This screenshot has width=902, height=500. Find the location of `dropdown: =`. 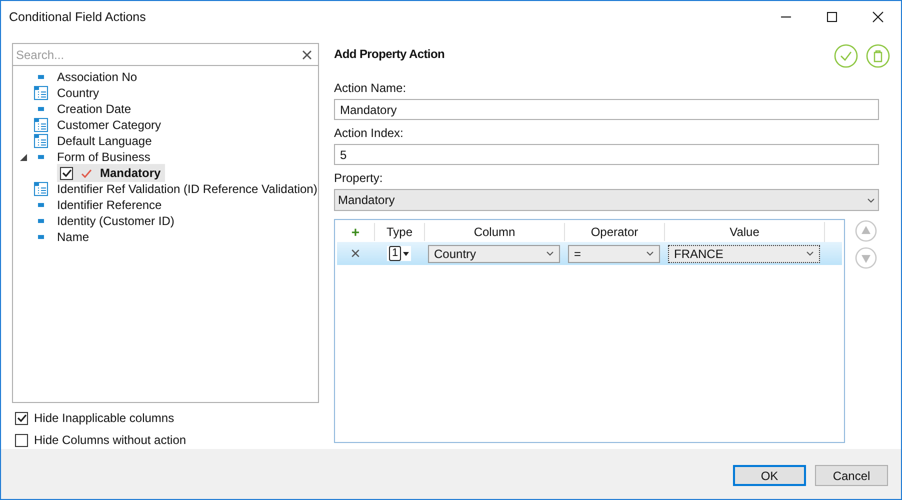

dropdown: = is located at coordinates (614, 253).